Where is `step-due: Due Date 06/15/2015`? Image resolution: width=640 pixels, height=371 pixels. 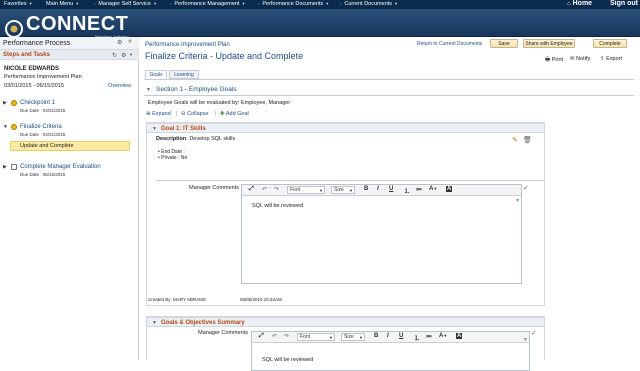 step-due: Due Date 06/15/2015 is located at coordinates (43, 174).